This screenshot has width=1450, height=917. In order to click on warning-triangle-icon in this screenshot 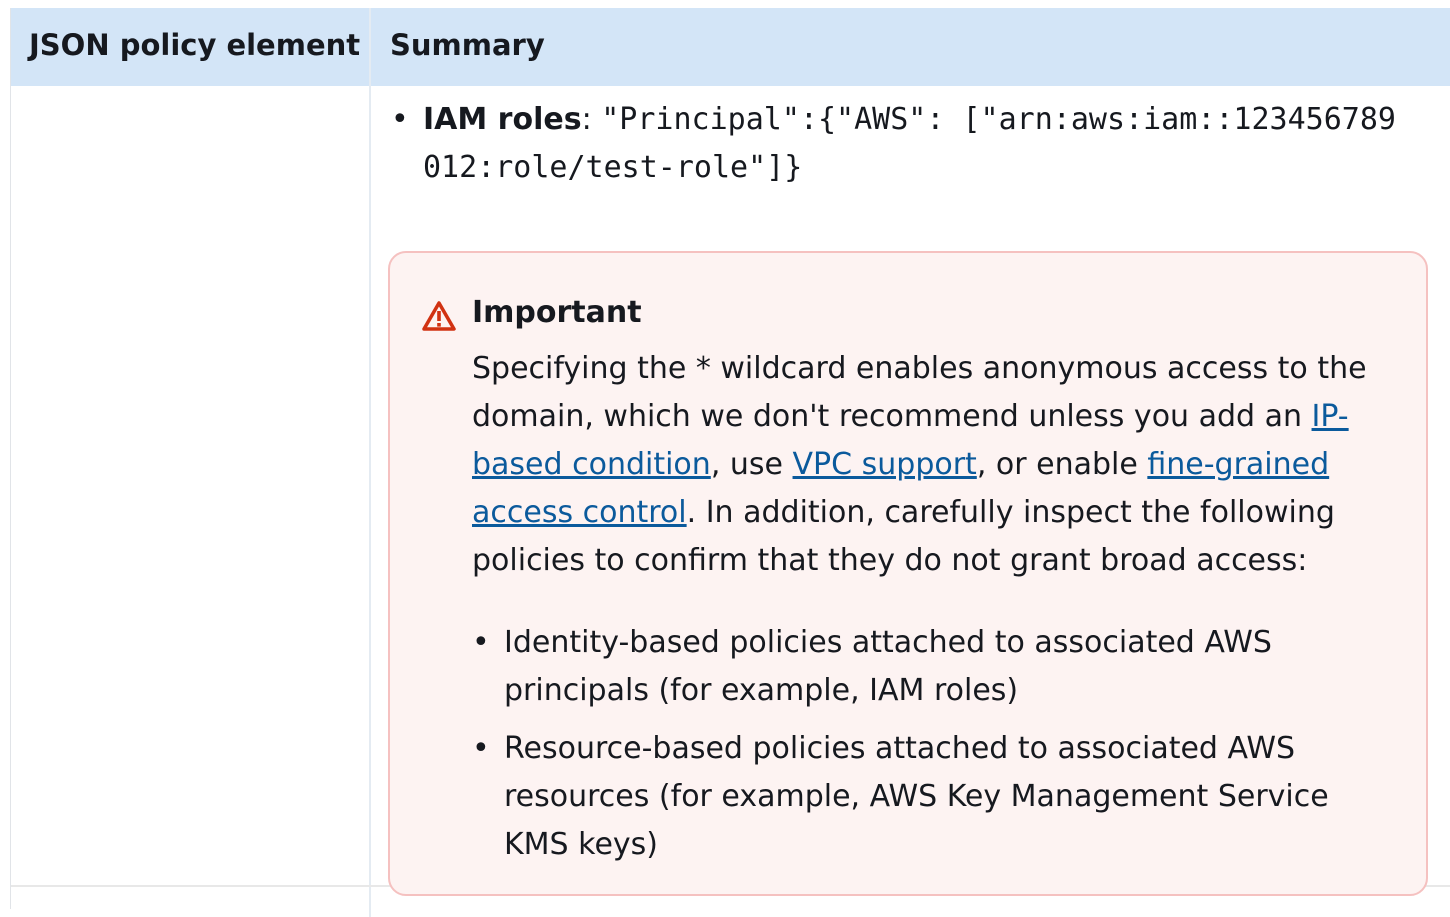, I will do `click(439, 316)`.